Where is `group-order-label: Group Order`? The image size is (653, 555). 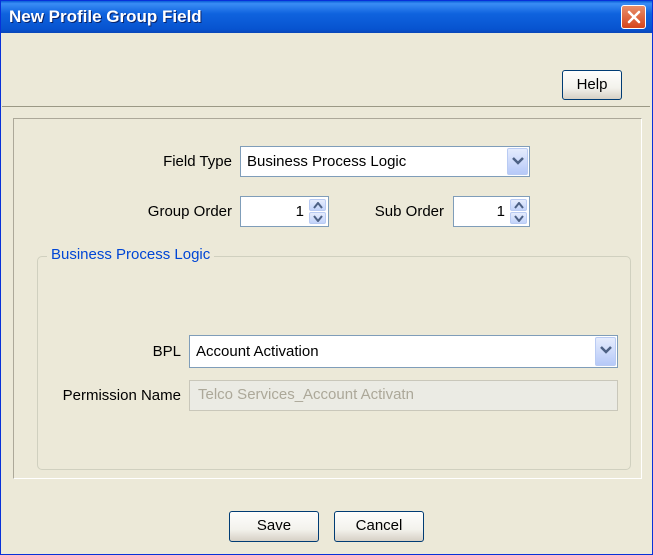
group-order-label: Group Order is located at coordinates (189, 211).